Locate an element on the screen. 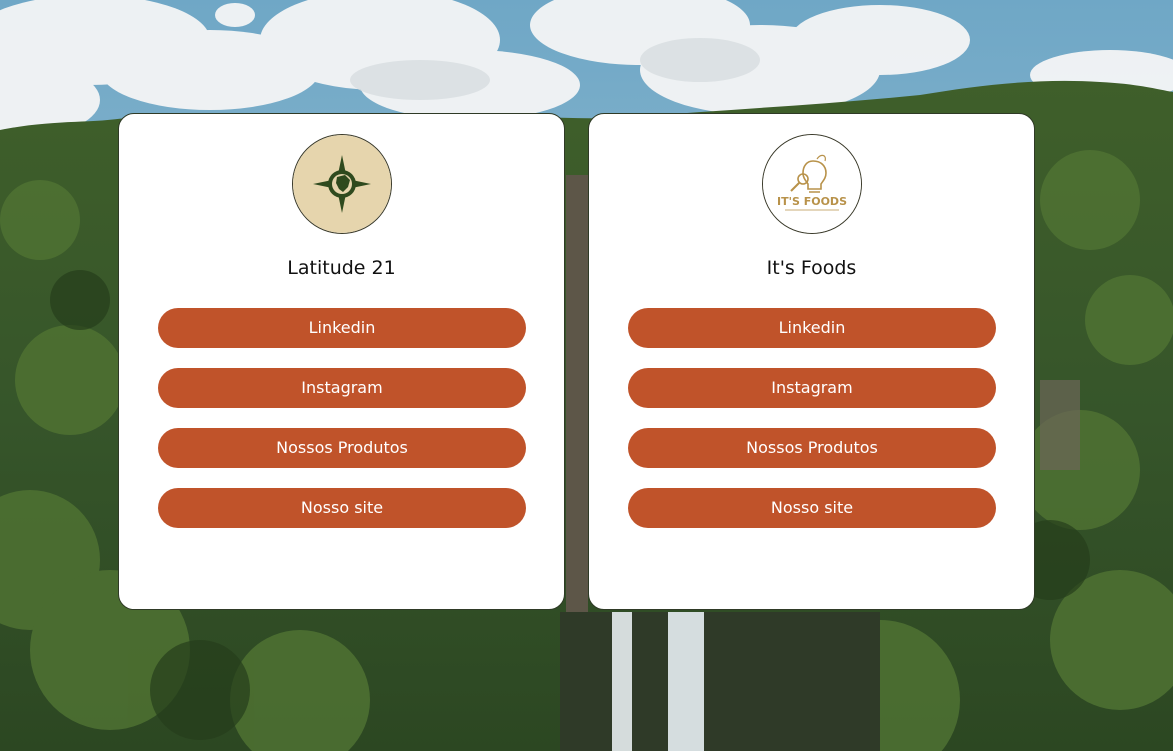 This screenshot has height=751, width=1173. card-title: It's Foods is located at coordinates (811, 268).